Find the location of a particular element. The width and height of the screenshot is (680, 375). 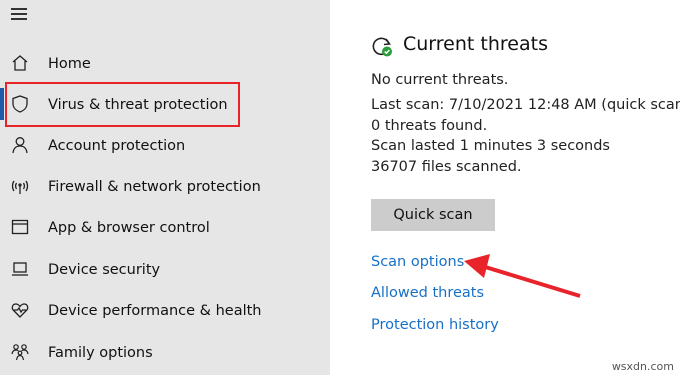

sidebar-item-device-performance: Device performance & health is located at coordinates (165, 311).